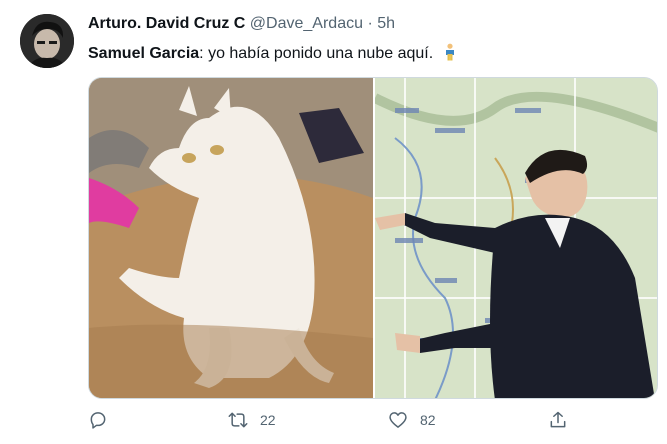 The width and height of the screenshot is (667, 444). Describe the element at coordinates (252, 420) in the screenshot. I see `retweet-button: 22` at that location.